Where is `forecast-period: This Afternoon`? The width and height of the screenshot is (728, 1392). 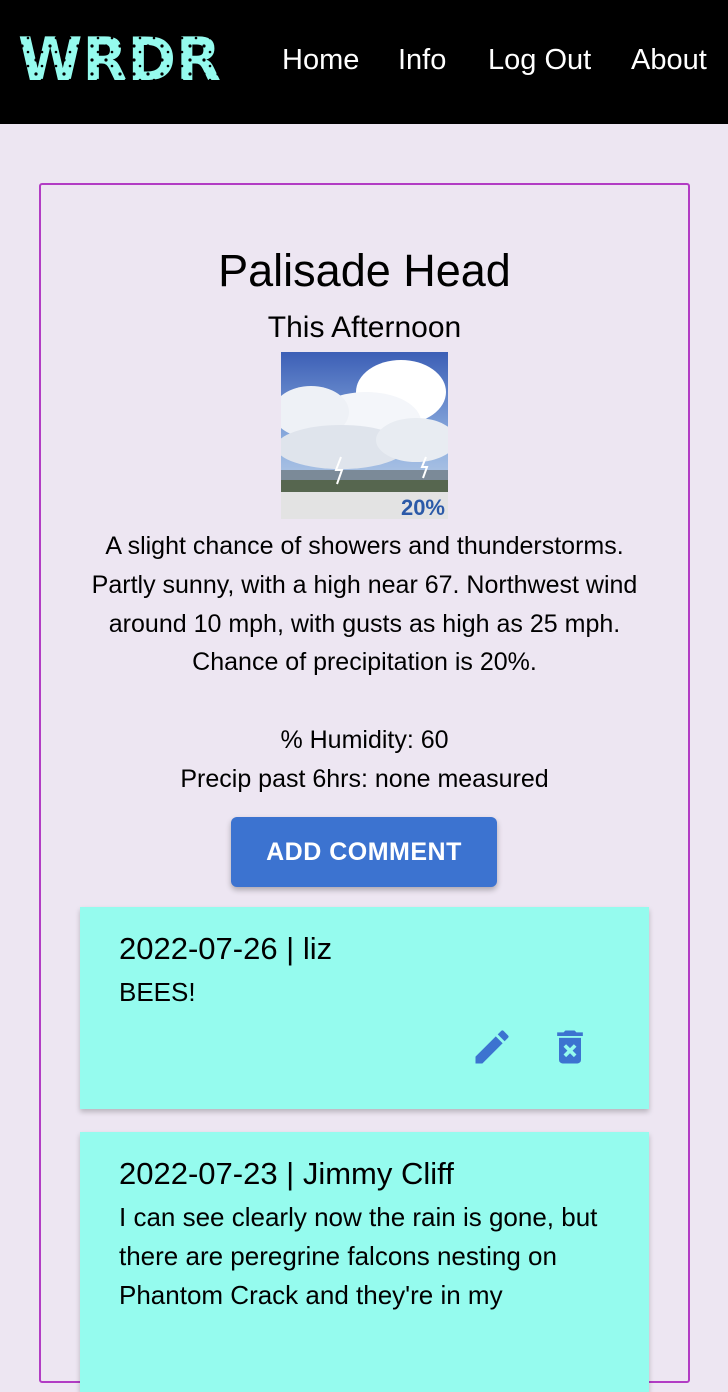 forecast-period: This Afternoon is located at coordinates (364, 327).